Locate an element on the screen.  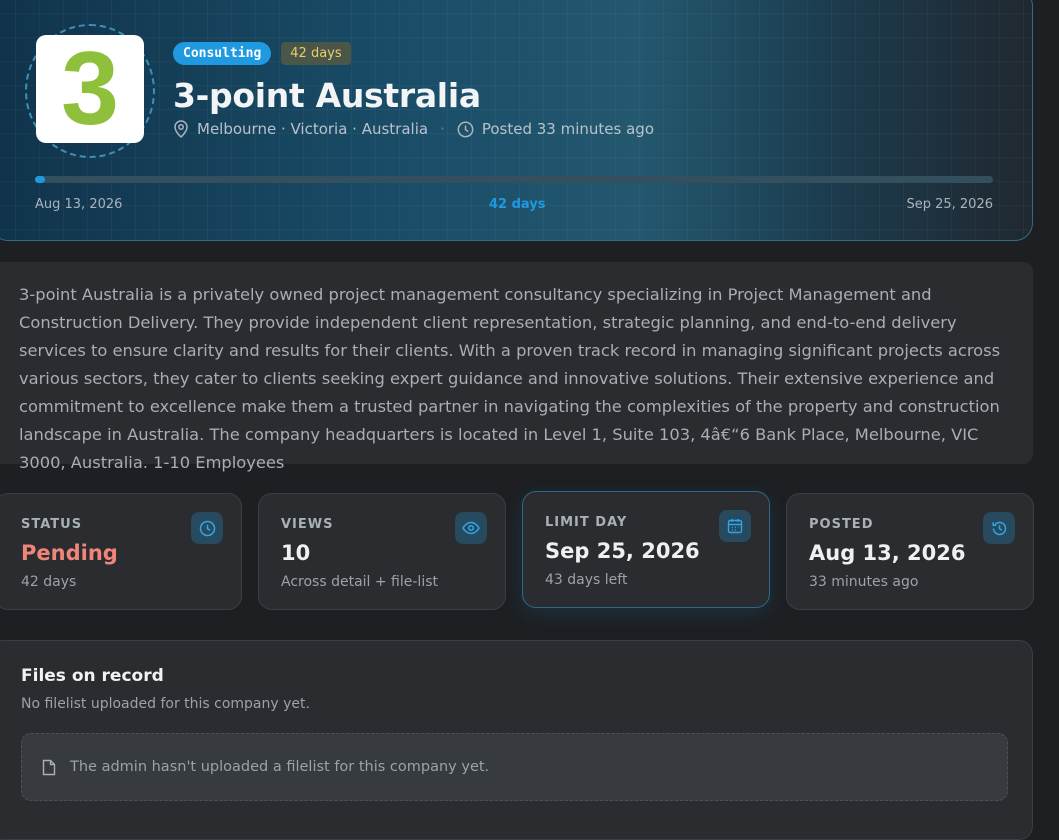
timeline-duration: 42 days is located at coordinates (517, 204).